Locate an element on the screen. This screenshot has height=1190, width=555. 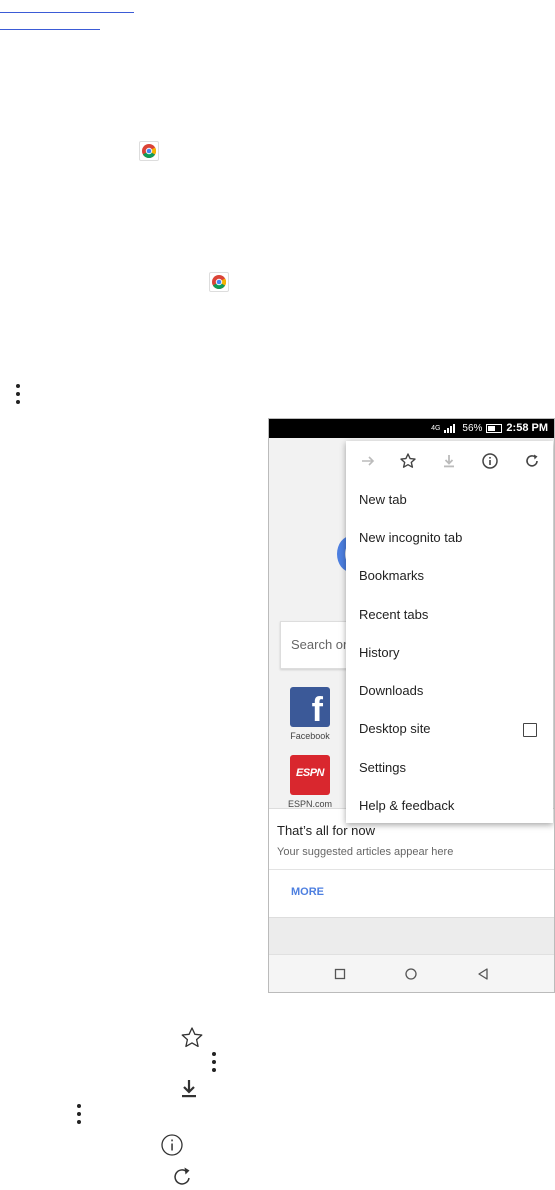
search-placeholder: Search or is located at coordinates (319, 644).